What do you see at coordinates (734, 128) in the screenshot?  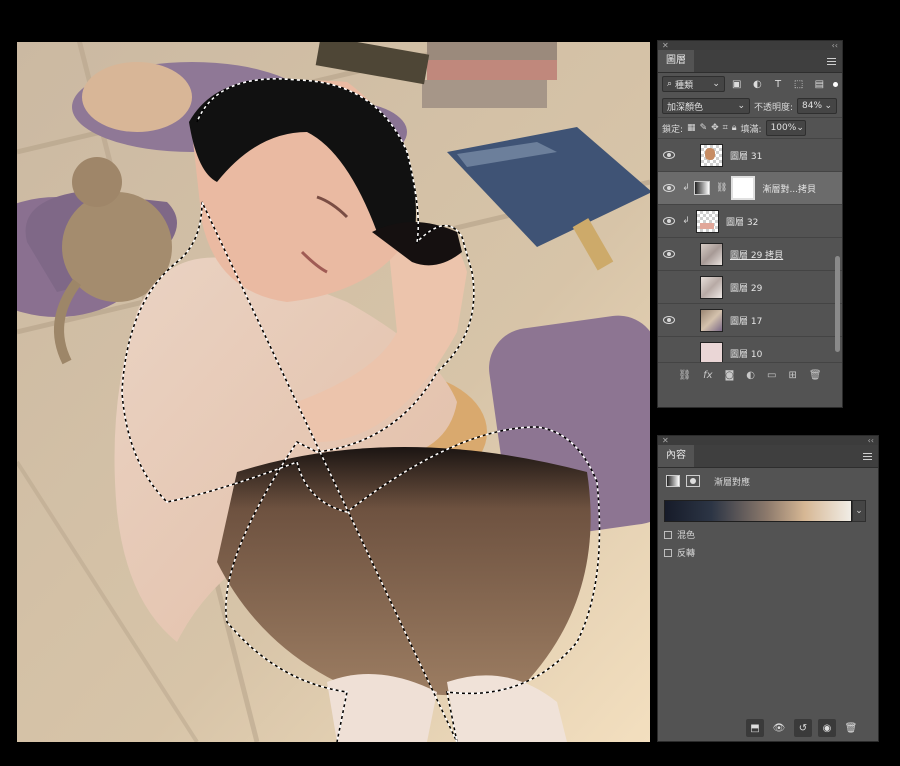 I see `lock-all-icon: 🔒︎` at bounding box center [734, 128].